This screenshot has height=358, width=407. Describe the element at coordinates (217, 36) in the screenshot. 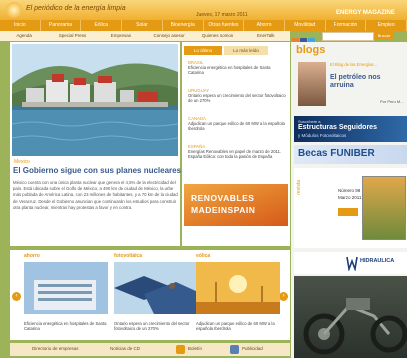

I see `subnav-item-quienes-somos: Quienes somos` at that location.